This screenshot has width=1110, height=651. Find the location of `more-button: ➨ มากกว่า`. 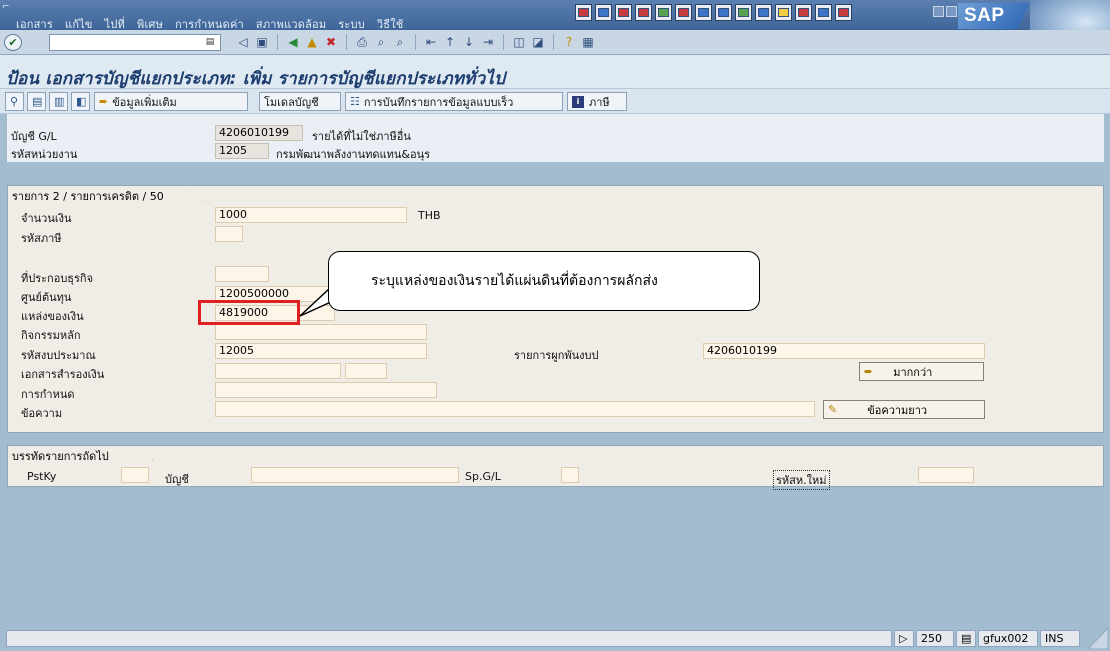

more-button: ➨ มากกว่า is located at coordinates (921, 371).